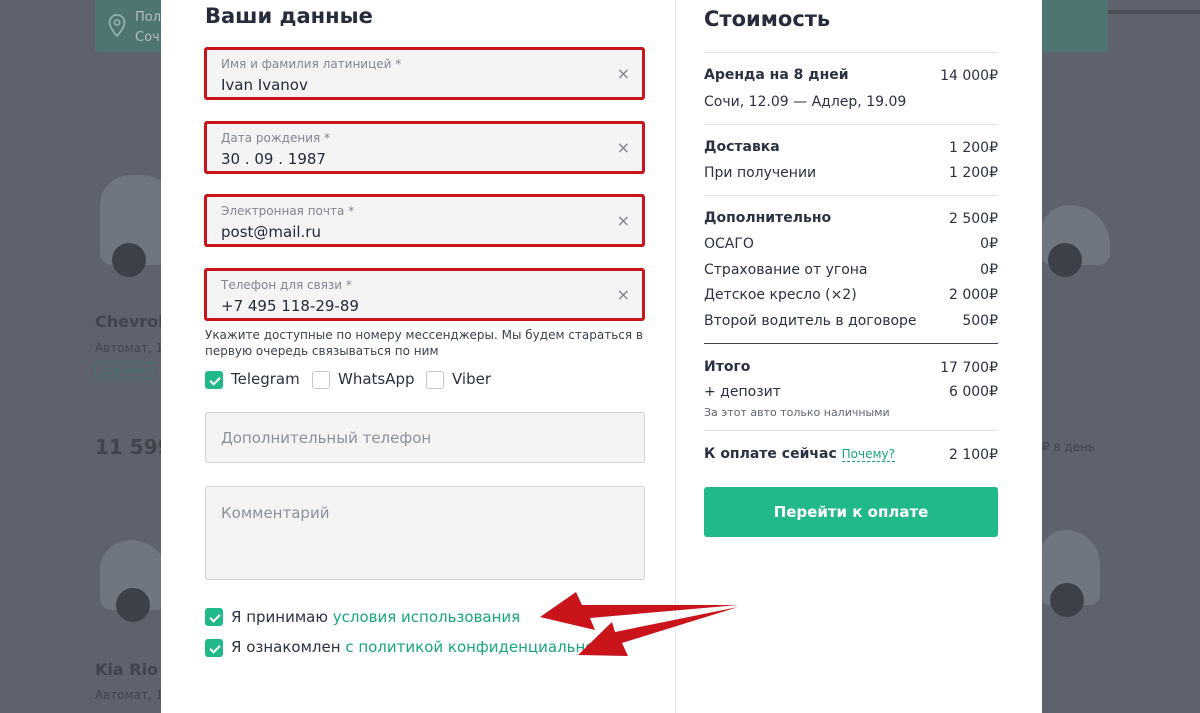 The width and height of the screenshot is (1200, 713). Describe the element at coordinates (969, 368) in the screenshot. I see `total-value: 17 700₽` at that location.